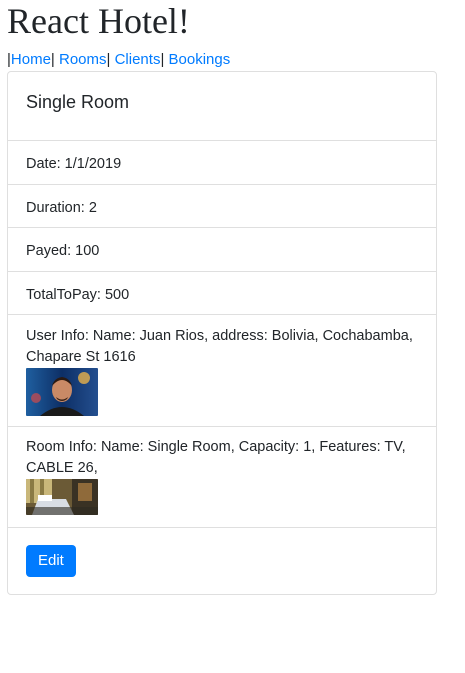 The height and width of the screenshot is (673, 465). I want to click on date-row: Date: 1/1/2019, so click(222, 163).